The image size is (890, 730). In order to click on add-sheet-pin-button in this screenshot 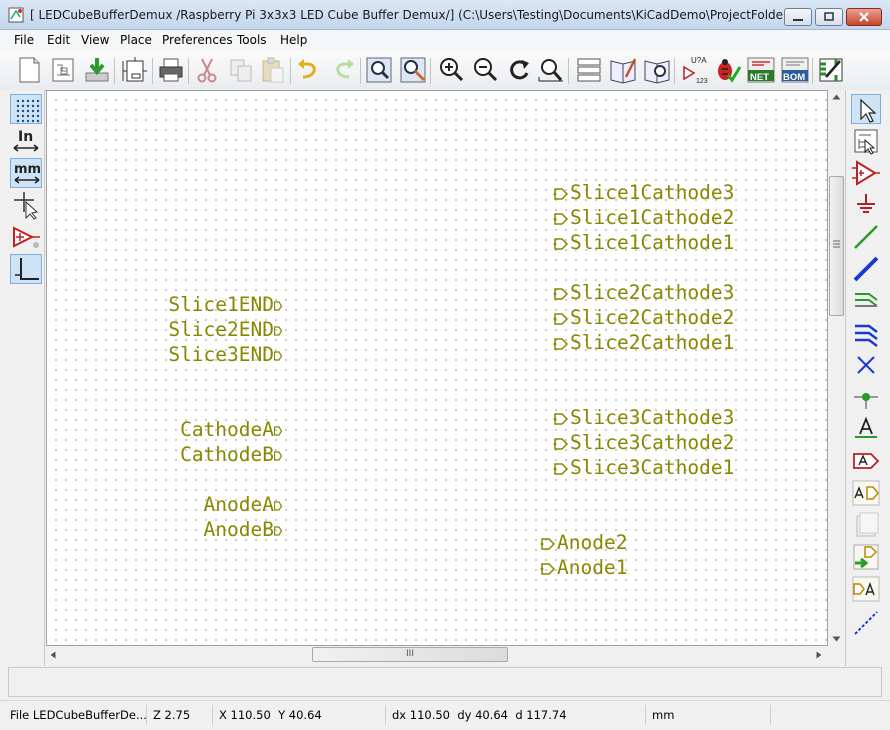, I will do `click(866, 589)`.